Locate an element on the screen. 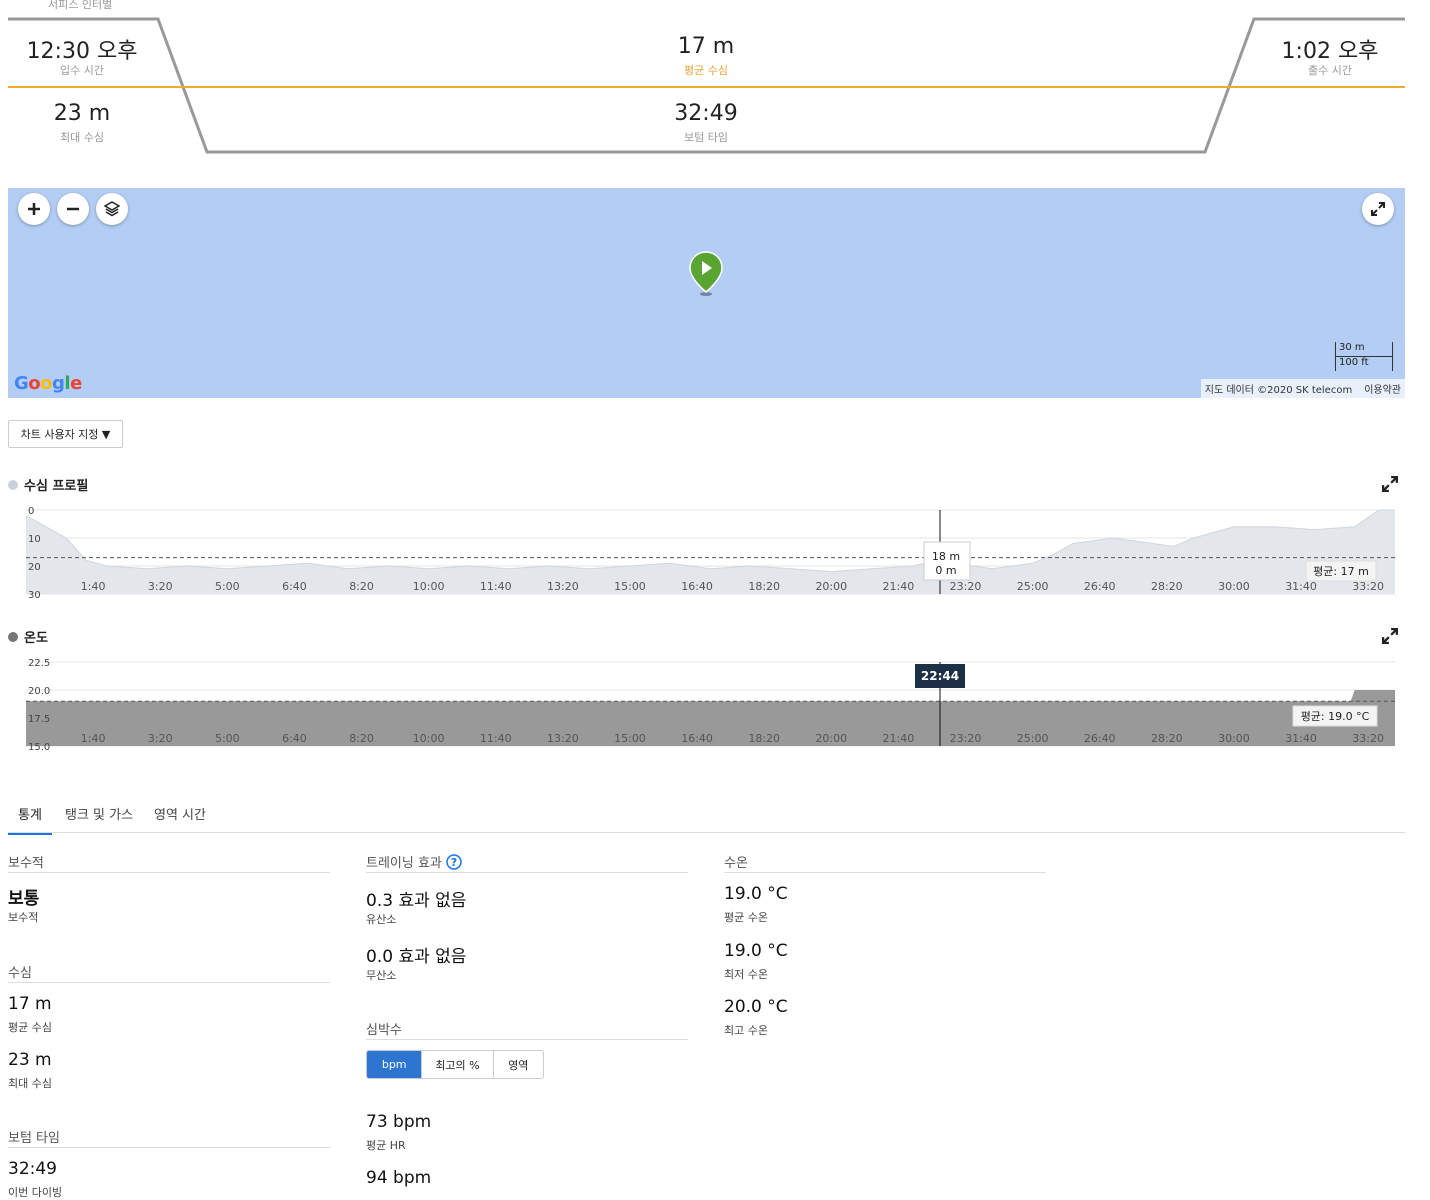  depth-x-tick: 16:40 is located at coordinates (697, 586).